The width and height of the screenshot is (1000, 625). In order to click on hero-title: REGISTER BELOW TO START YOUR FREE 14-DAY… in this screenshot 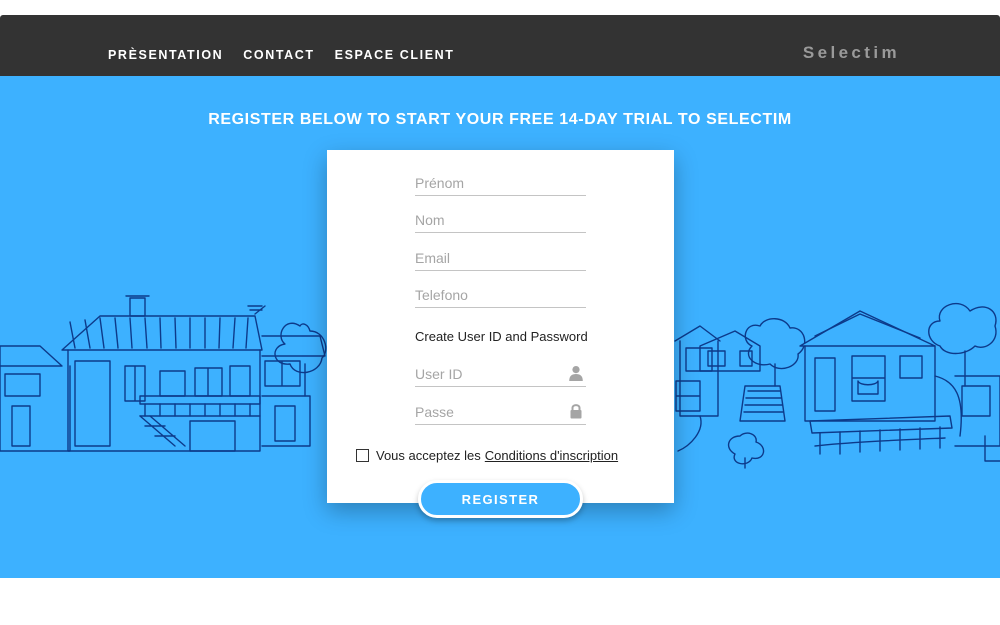, I will do `click(500, 119)`.